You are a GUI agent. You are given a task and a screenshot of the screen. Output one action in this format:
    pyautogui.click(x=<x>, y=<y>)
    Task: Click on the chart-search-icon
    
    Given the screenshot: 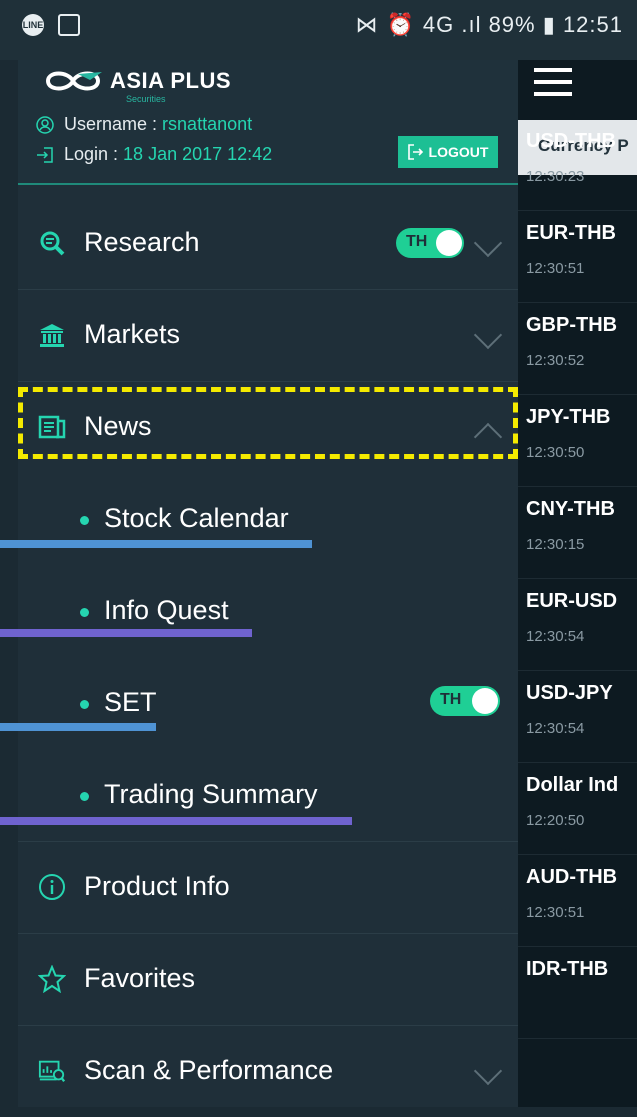 What is the action you would take?
    pyautogui.click(x=52, y=1071)
    